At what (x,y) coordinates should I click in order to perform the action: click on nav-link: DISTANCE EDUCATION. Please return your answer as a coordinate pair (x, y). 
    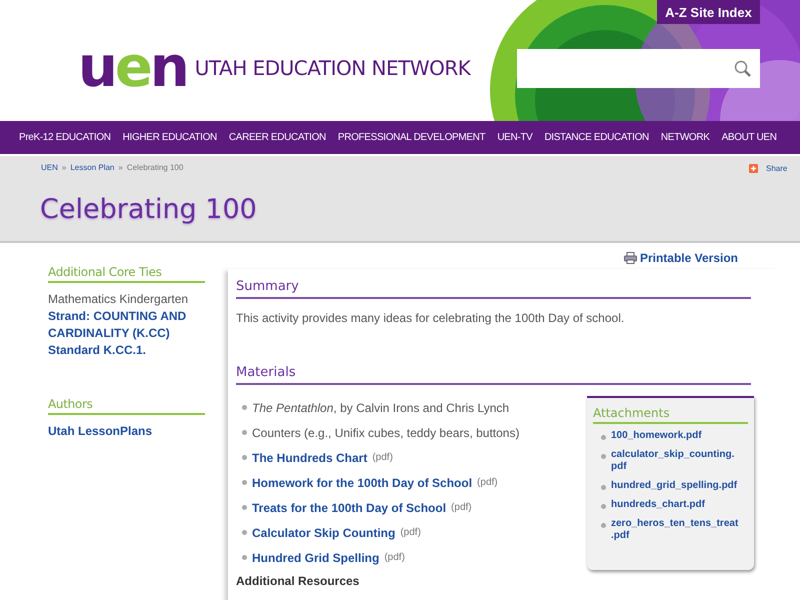
    Looking at the image, I should click on (596, 137).